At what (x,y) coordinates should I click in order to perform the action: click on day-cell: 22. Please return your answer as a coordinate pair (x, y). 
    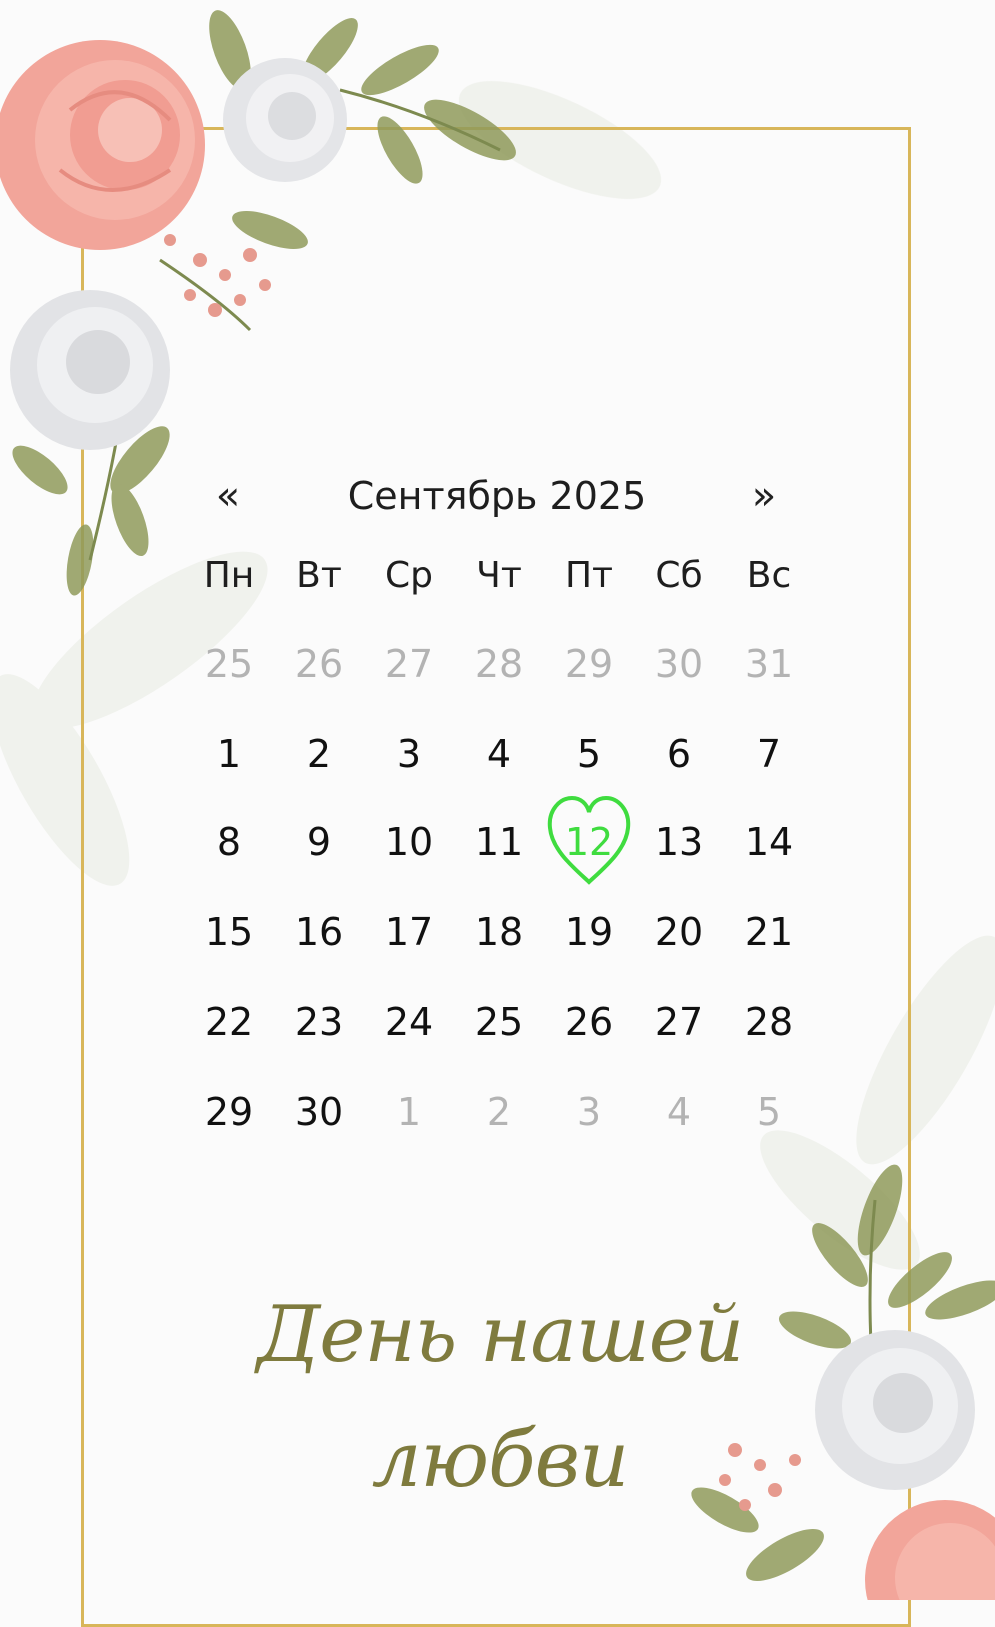
    Looking at the image, I should click on (229, 1022).